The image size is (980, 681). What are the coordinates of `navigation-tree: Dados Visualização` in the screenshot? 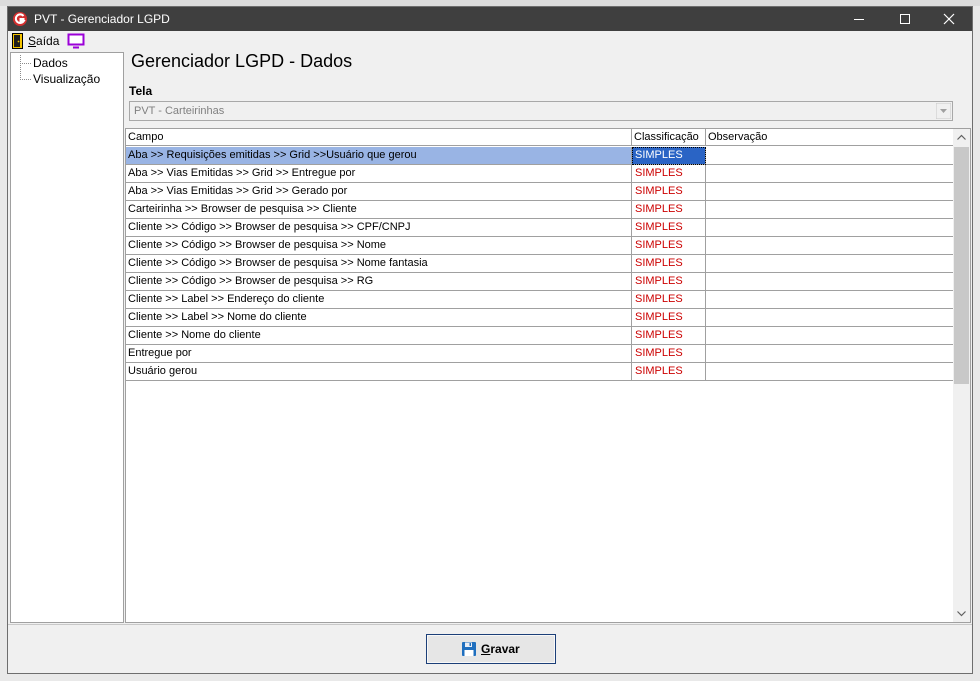 It's located at (67, 337).